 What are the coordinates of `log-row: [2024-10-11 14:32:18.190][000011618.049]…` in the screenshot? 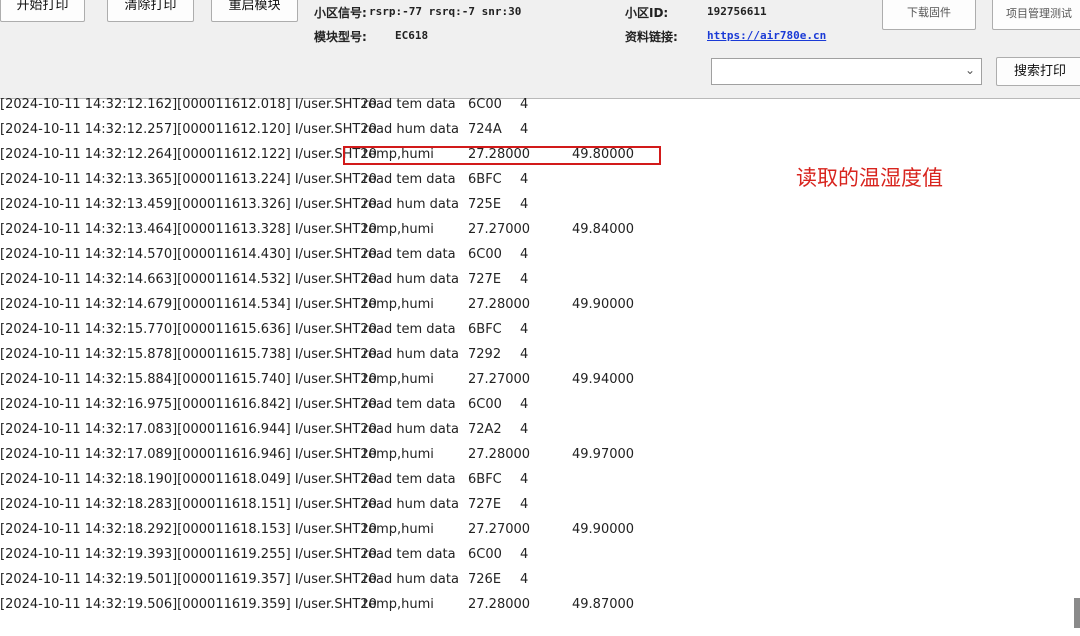 It's located at (350, 484).